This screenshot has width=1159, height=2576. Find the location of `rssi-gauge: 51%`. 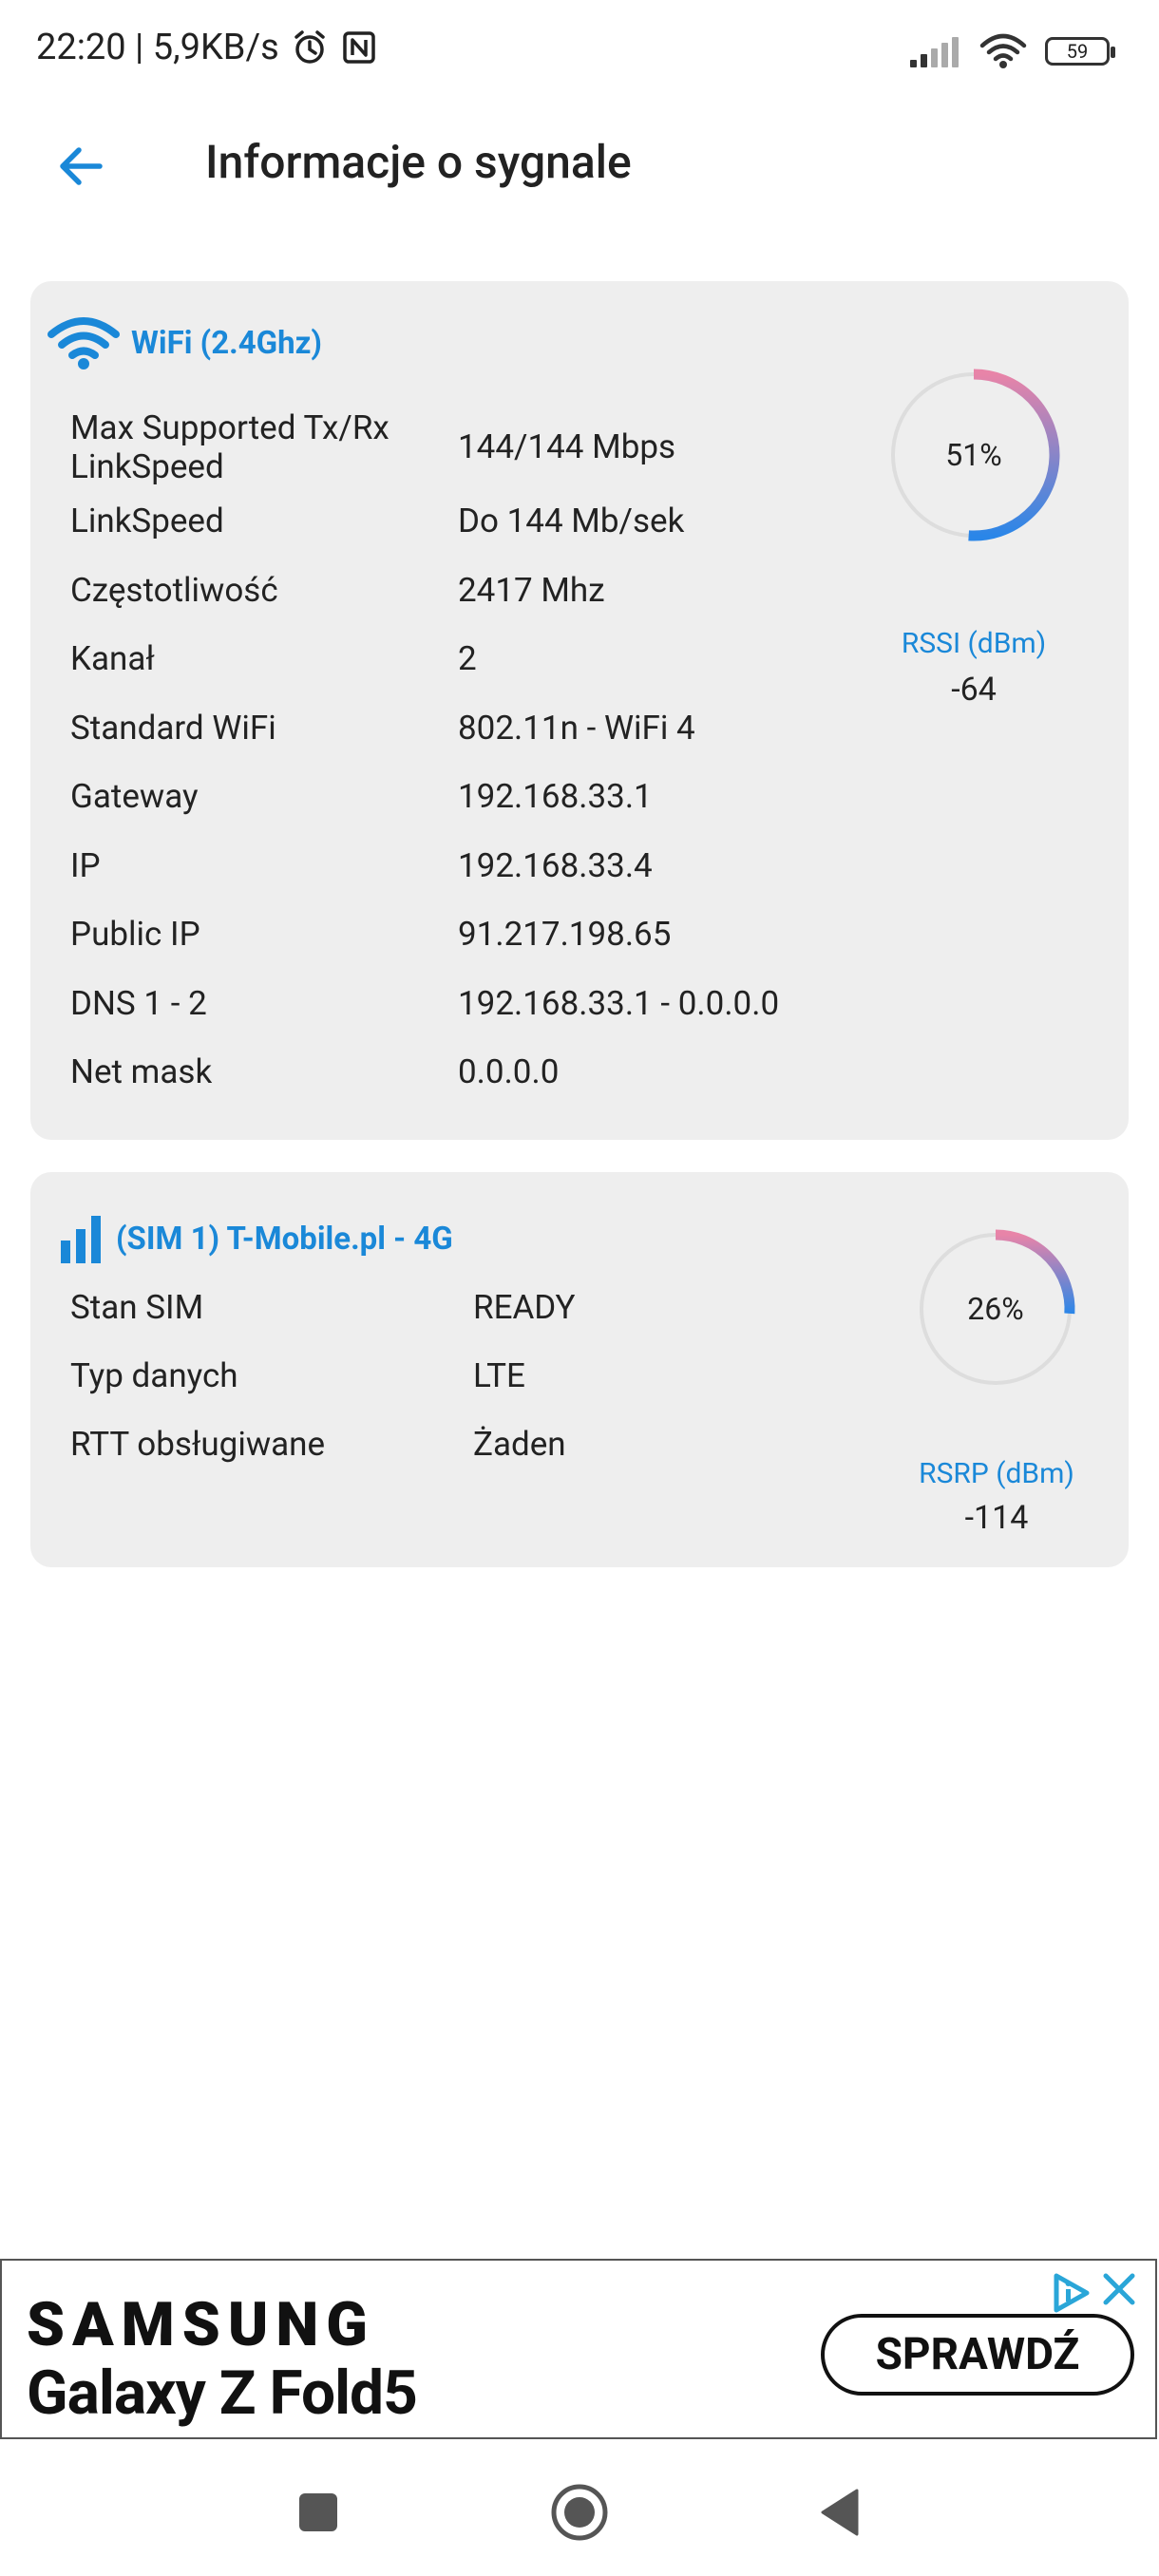

rssi-gauge: 51% is located at coordinates (974, 455).